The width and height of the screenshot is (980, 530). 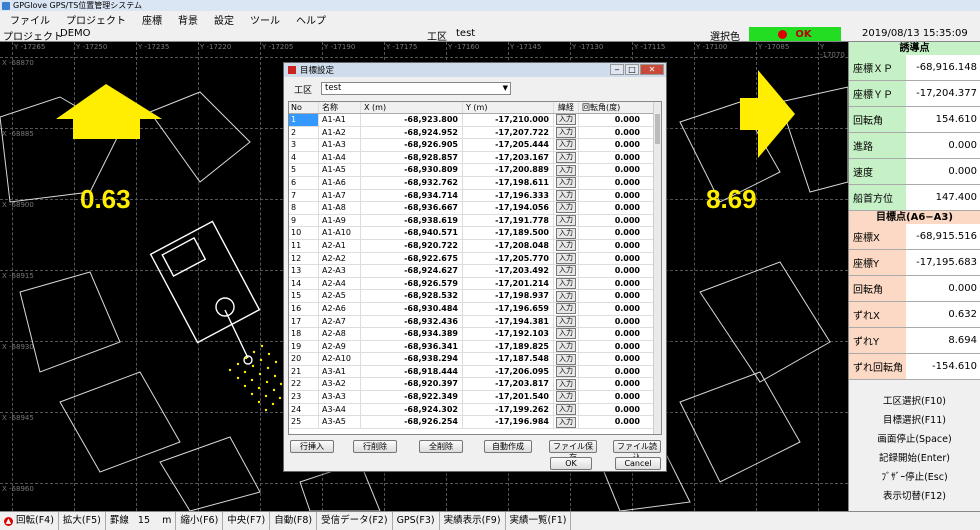 I want to click on cell-y: -17,207.722, so click(x=508, y=132).